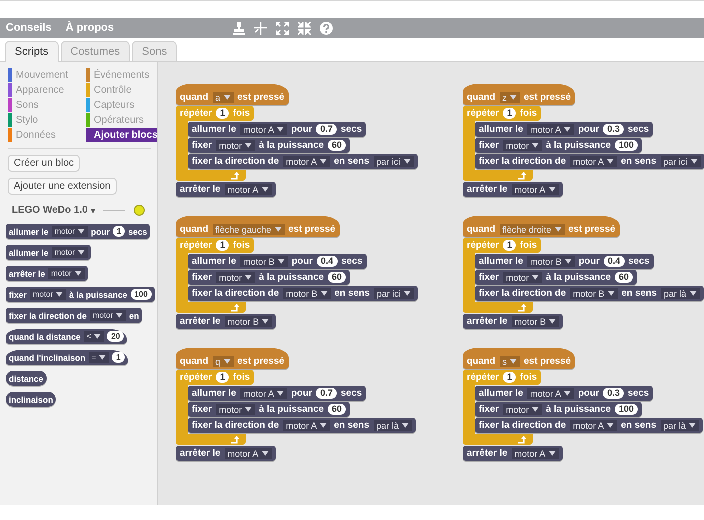 The image size is (704, 520). What do you see at coordinates (223, 361) in the screenshot?
I see `dropdown-field: q` at bounding box center [223, 361].